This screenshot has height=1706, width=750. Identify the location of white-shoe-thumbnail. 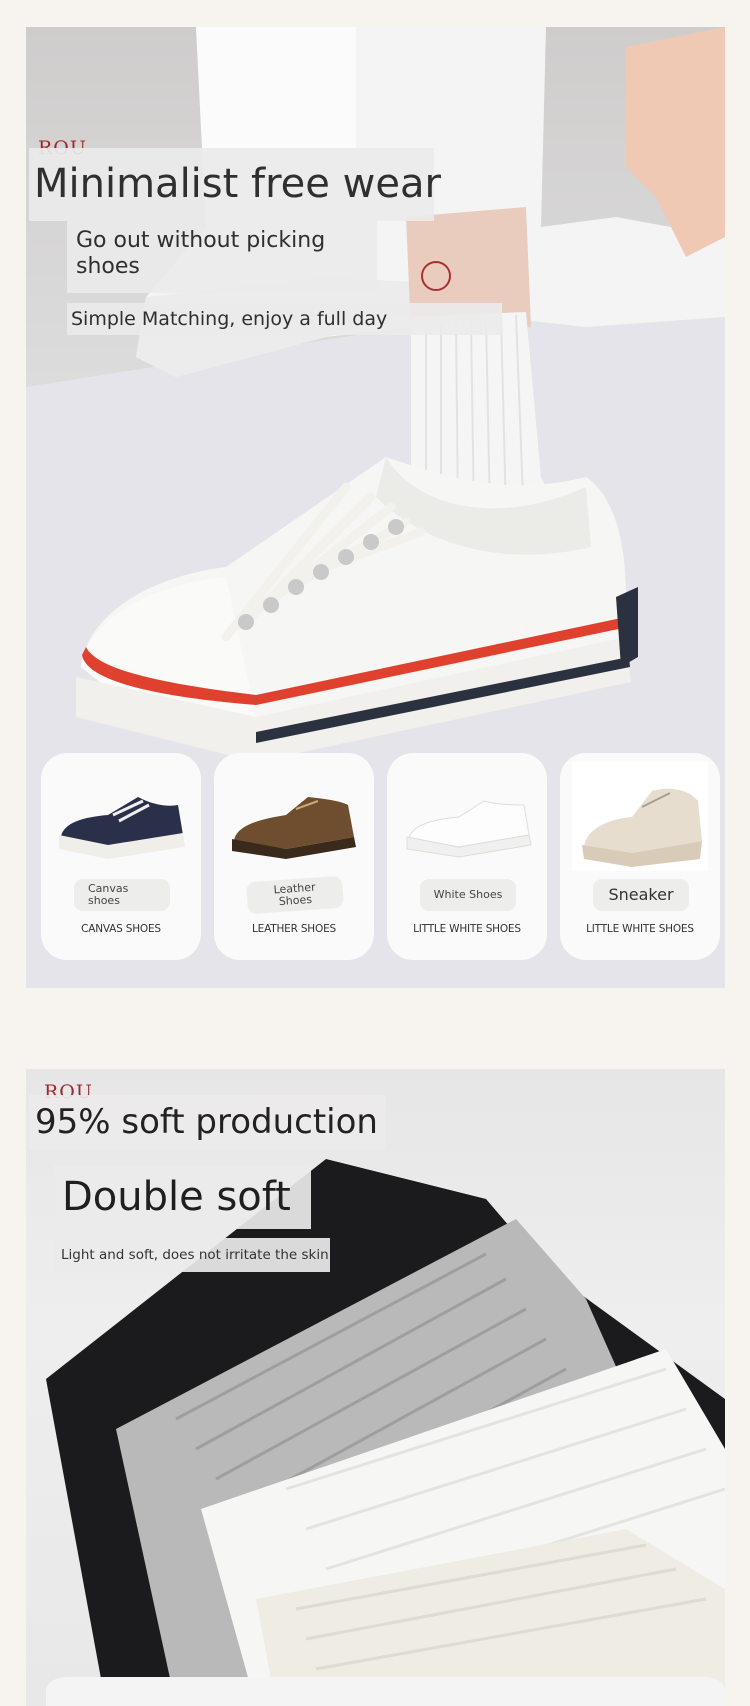
(469, 829).